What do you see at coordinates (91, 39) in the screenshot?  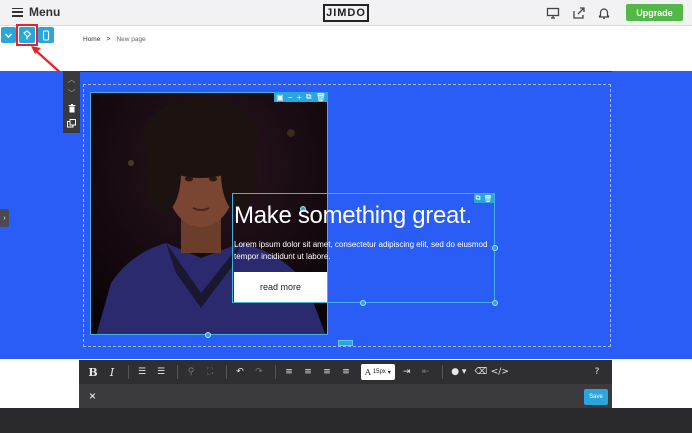 I see `breadcrumb-home: Home` at bounding box center [91, 39].